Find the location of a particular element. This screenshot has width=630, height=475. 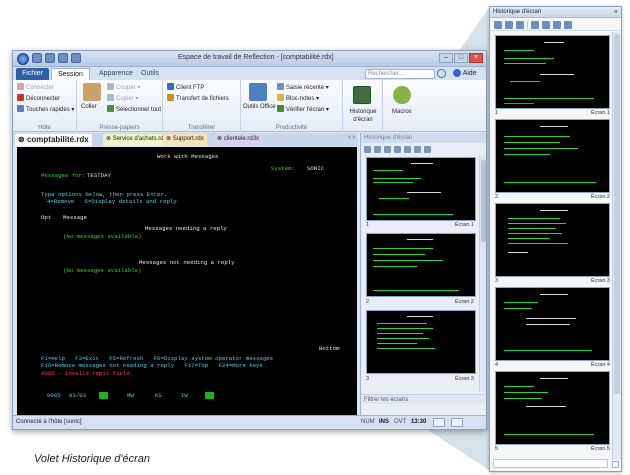

doc-tab-support: ⊗ Support.rdx is located at coordinates (185, 140).